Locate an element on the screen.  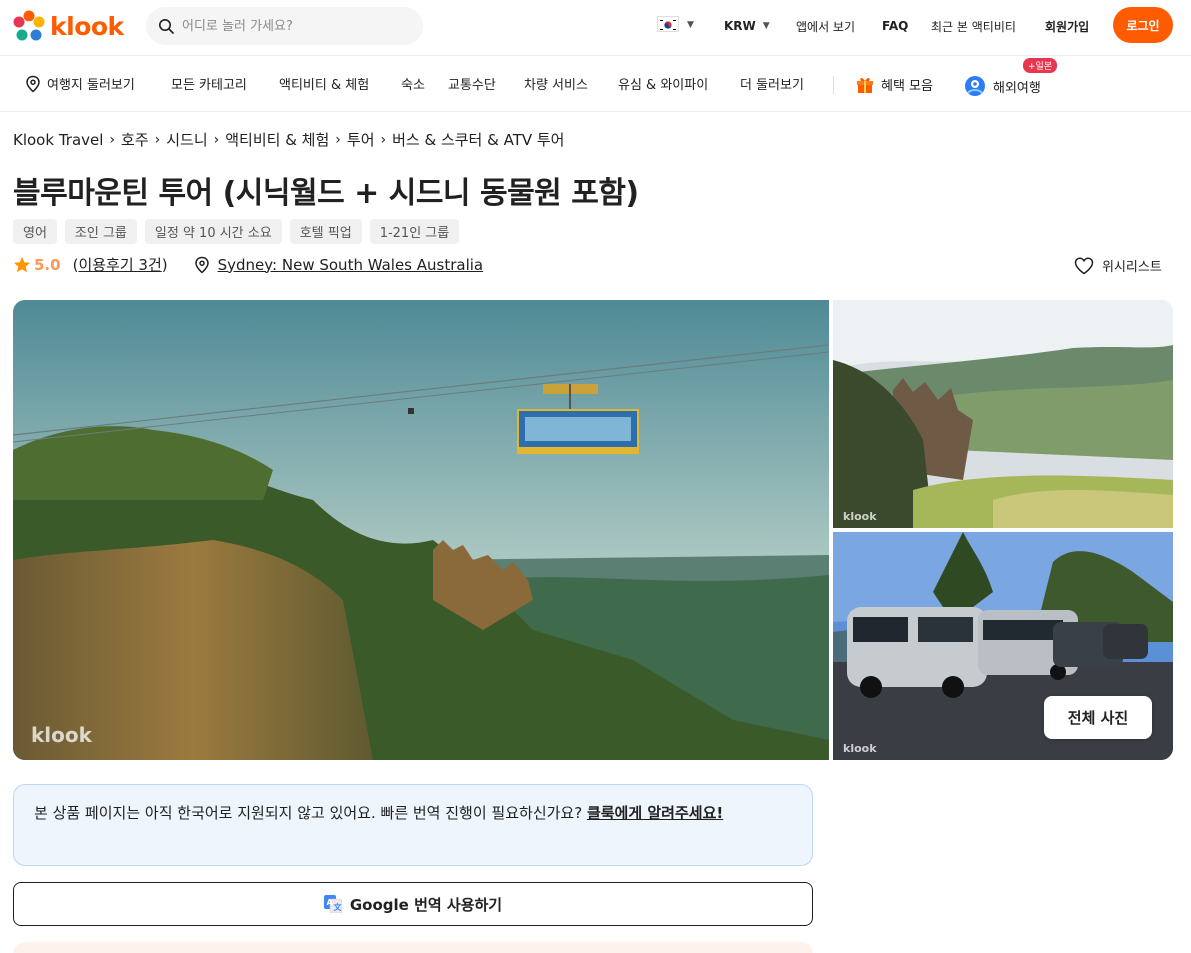
app-view-link: 앱에서 보기 is located at coordinates (825, 26).